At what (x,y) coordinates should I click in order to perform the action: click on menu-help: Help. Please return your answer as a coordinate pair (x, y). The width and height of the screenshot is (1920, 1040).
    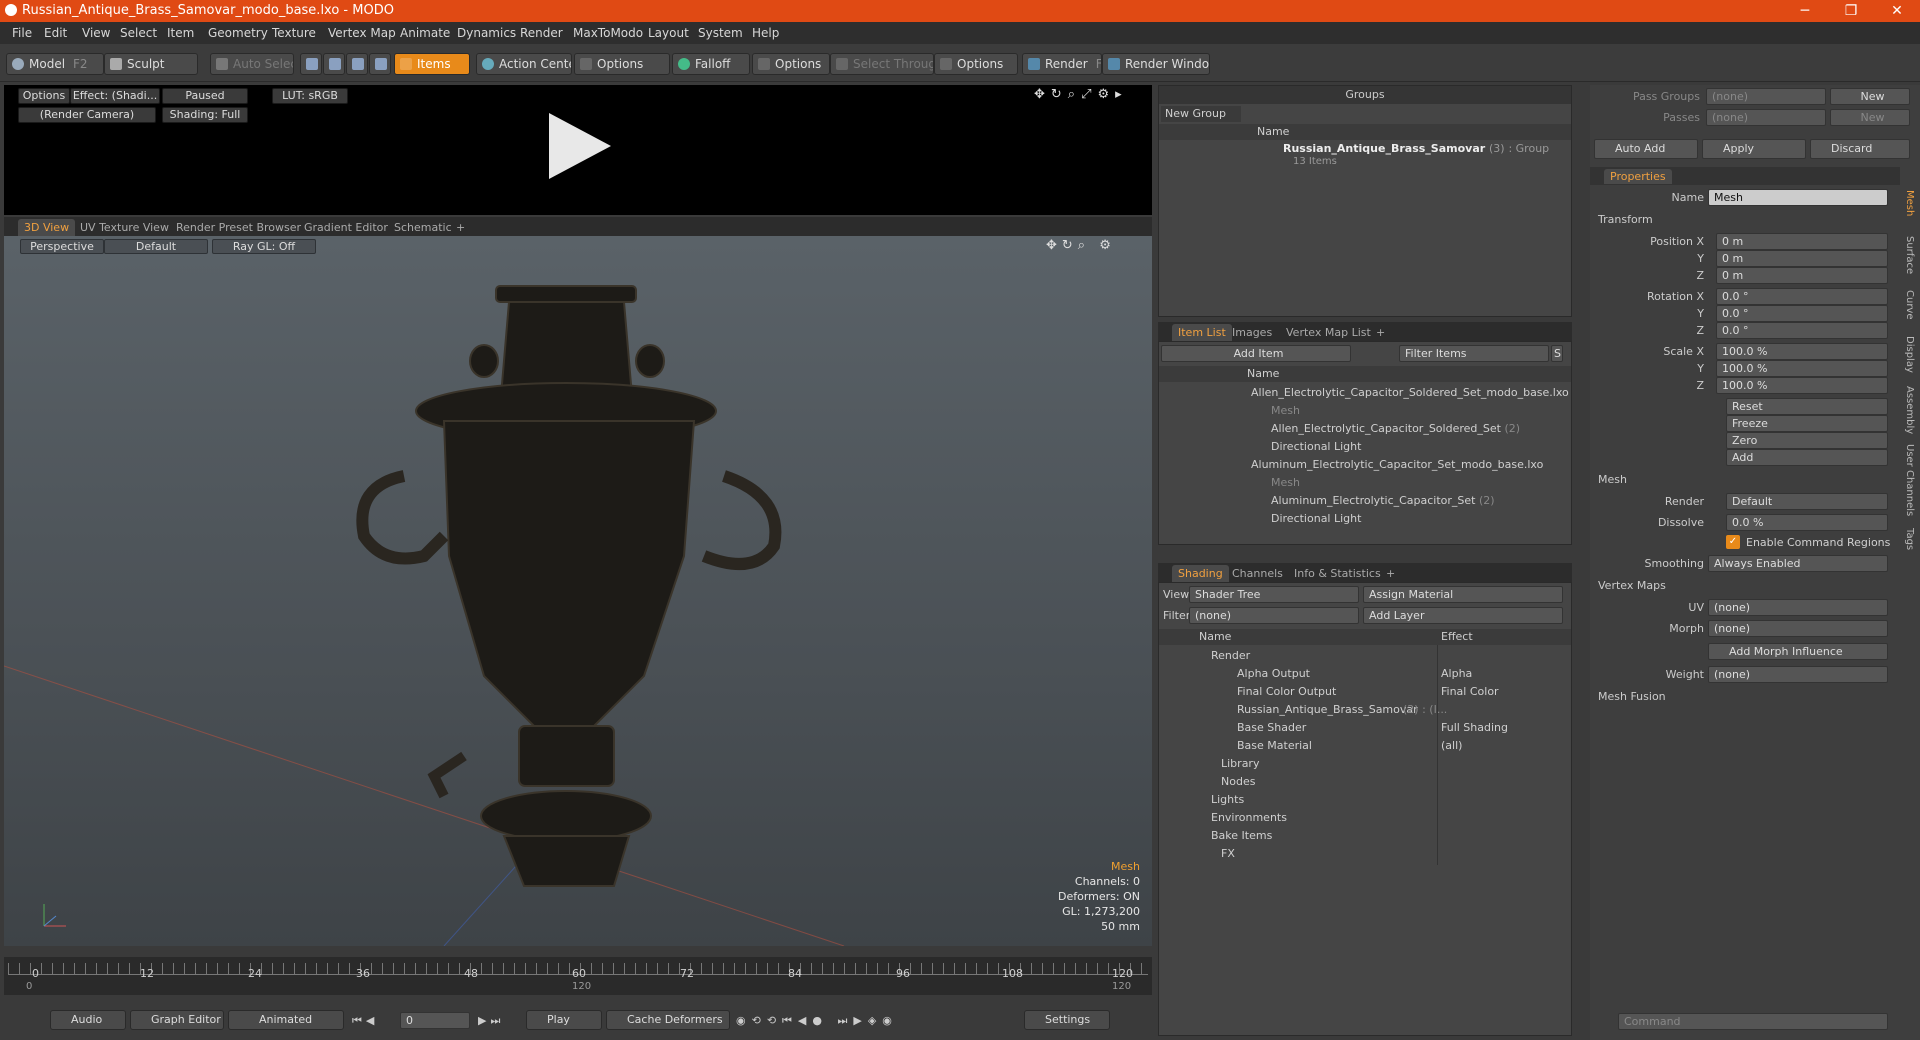
    Looking at the image, I should click on (765, 33).